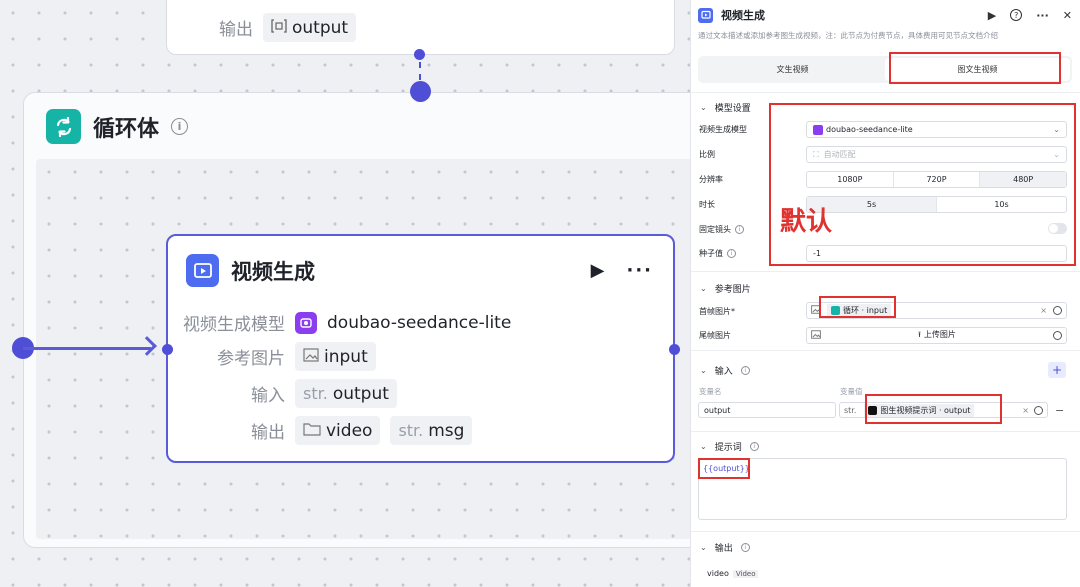 The width and height of the screenshot is (1080, 587). I want to click on output-header: ⌄ 输出 i, so click(725, 547).